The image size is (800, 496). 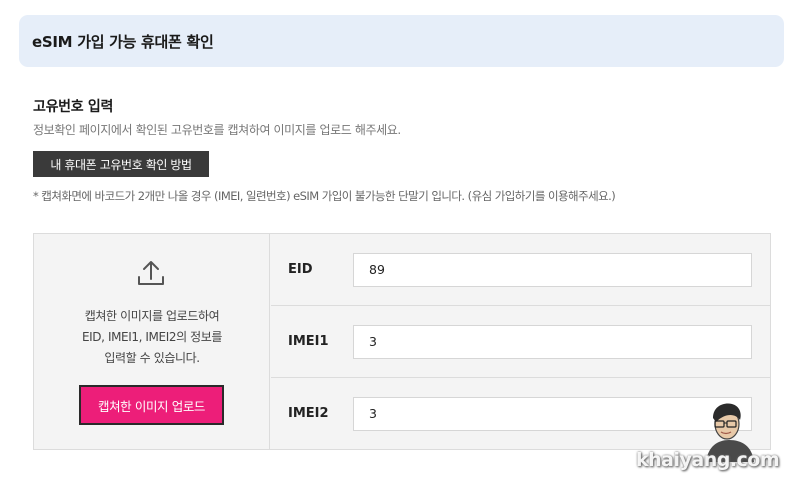 I want to click on upload-text-line: 입력할 수 있습니다., so click(x=152, y=358).